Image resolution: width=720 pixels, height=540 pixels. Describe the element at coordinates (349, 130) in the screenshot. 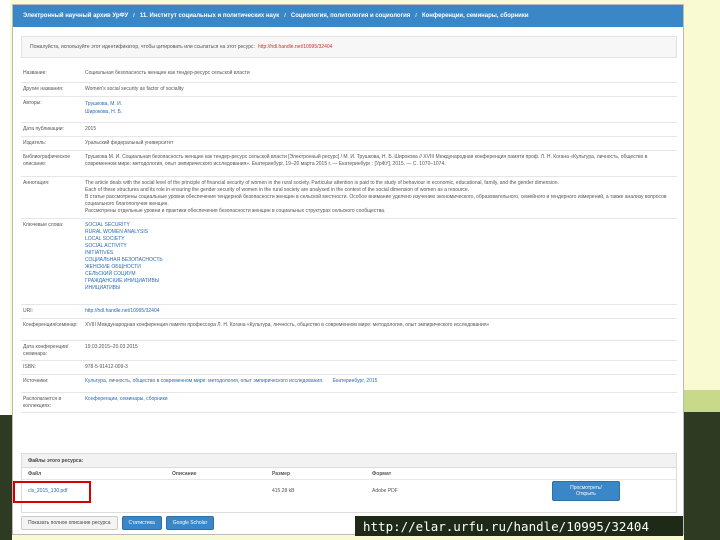

I see `meta-row-date: Дата публикации: 2015` at that location.